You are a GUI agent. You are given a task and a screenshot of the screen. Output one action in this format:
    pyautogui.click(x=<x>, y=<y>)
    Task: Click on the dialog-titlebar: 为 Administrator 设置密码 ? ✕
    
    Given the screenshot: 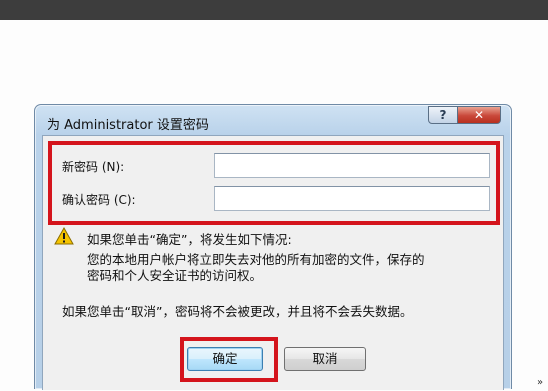 What is the action you would take?
    pyautogui.click(x=273, y=120)
    